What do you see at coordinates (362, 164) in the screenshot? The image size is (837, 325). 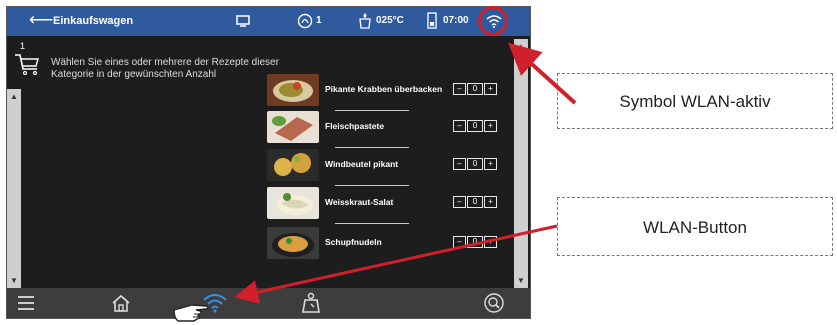 I see `recipe-name: Windbeutel pikant` at bounding box center [362, 164].